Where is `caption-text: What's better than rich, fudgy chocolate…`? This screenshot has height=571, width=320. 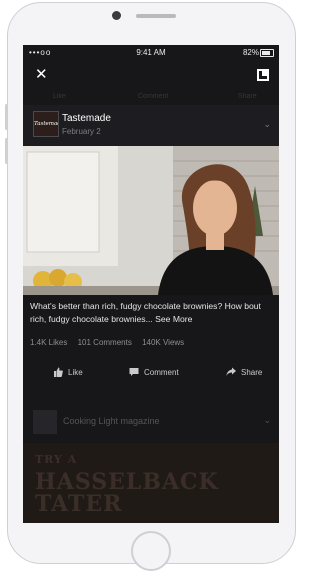 caption-text: What's better than rich, fudgy chocolate… is located at coordinates (145, 312).